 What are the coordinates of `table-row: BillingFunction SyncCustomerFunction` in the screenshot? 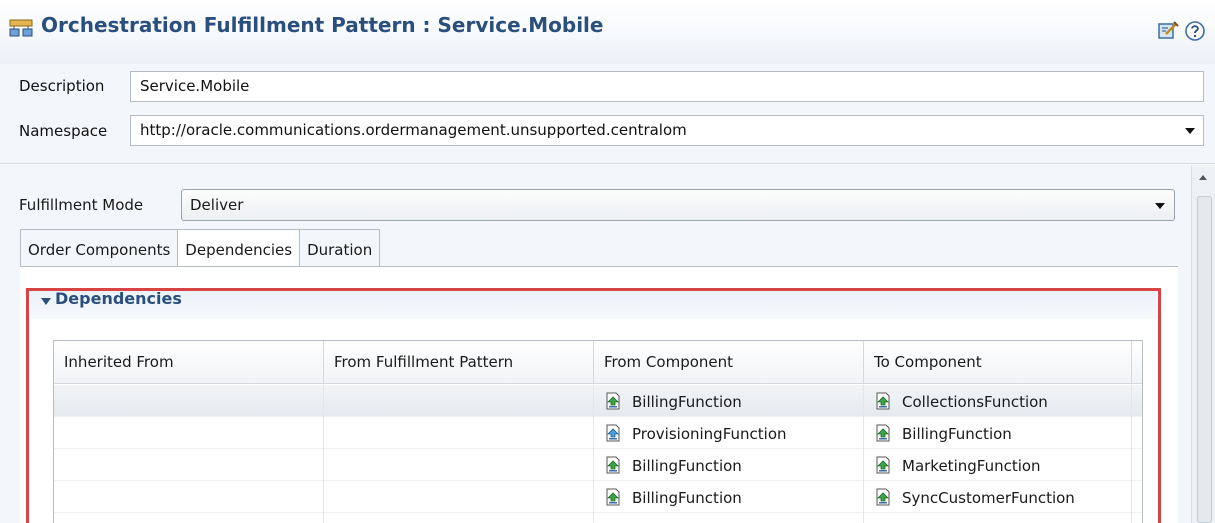 It's located at (598, 497).